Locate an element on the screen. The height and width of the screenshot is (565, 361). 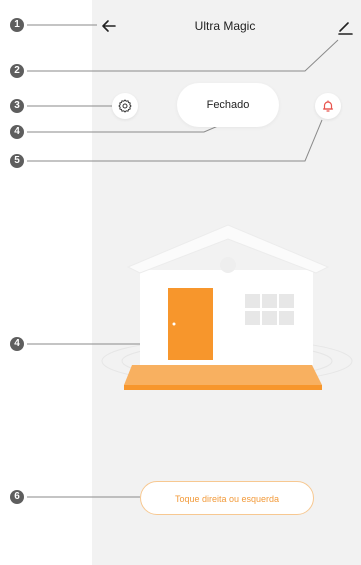
page-title: Ultra Magic is located at coordinates (225, 26).